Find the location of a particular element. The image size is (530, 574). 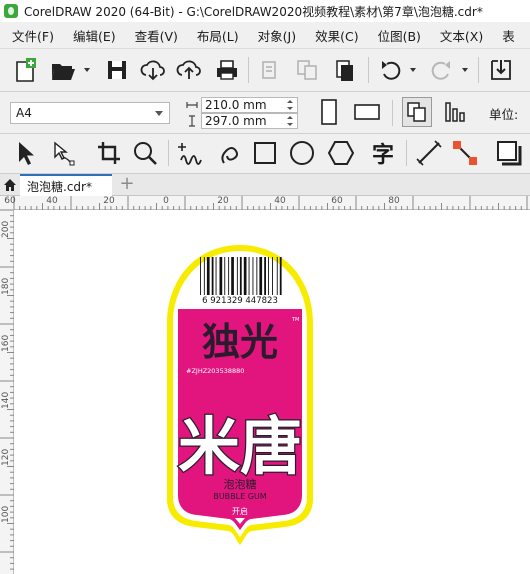

page-size-value: A4 is located at coordinates (24, 113).